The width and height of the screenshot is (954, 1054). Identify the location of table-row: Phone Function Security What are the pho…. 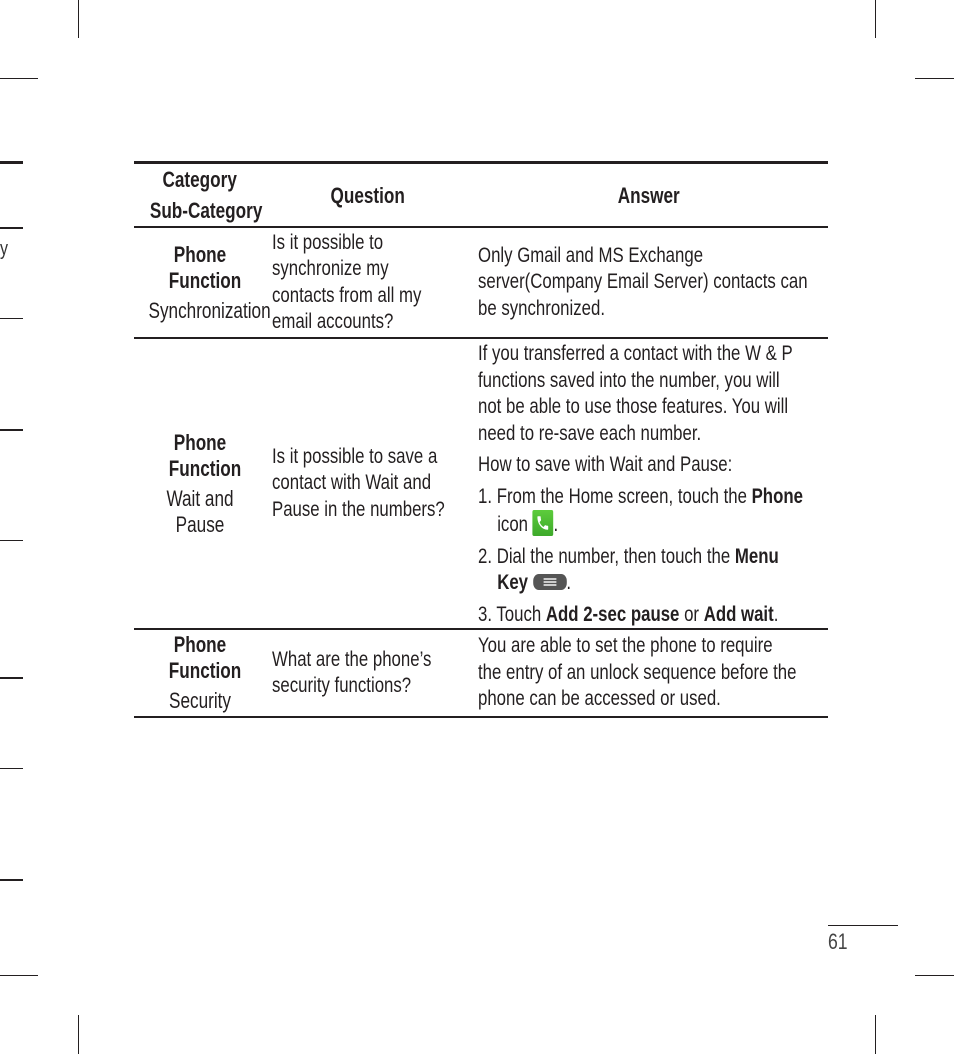
(481, 673).